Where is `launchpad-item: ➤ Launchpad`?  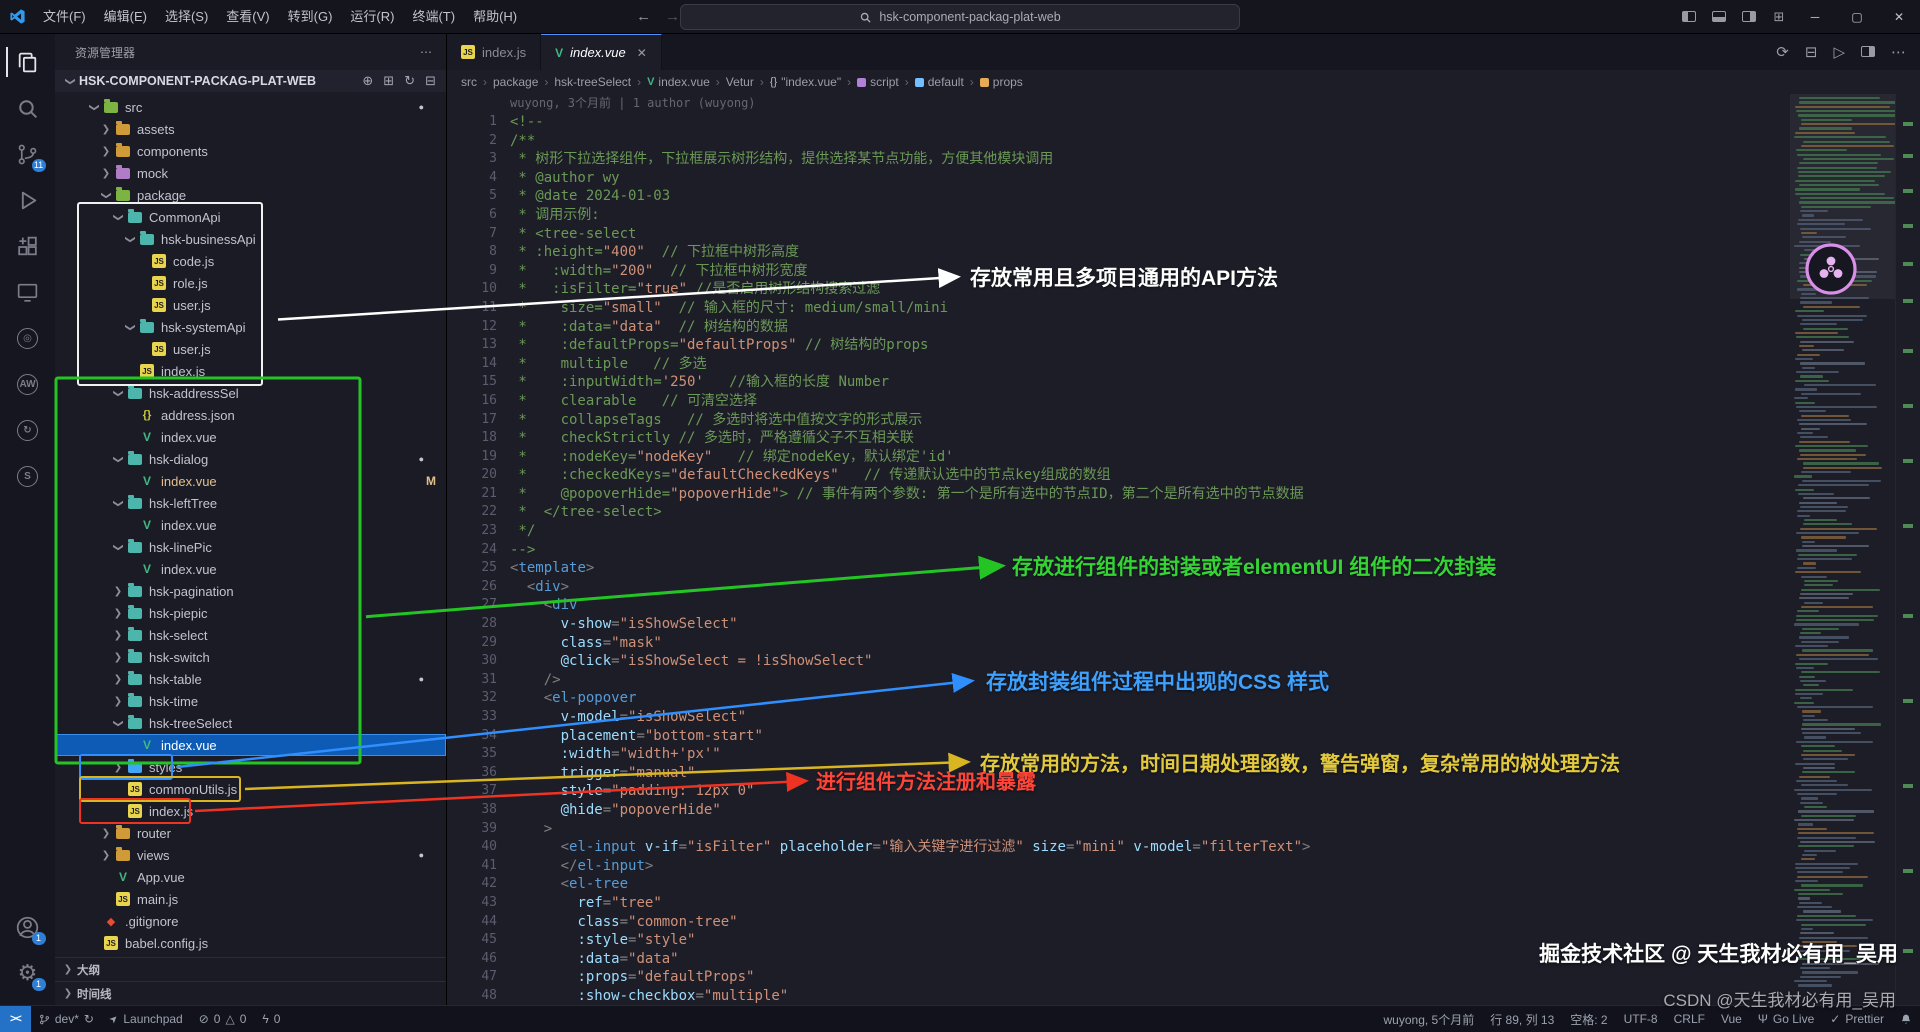
launchpad-item: ➤ Launchpad is located at coordinates (146, 1019).